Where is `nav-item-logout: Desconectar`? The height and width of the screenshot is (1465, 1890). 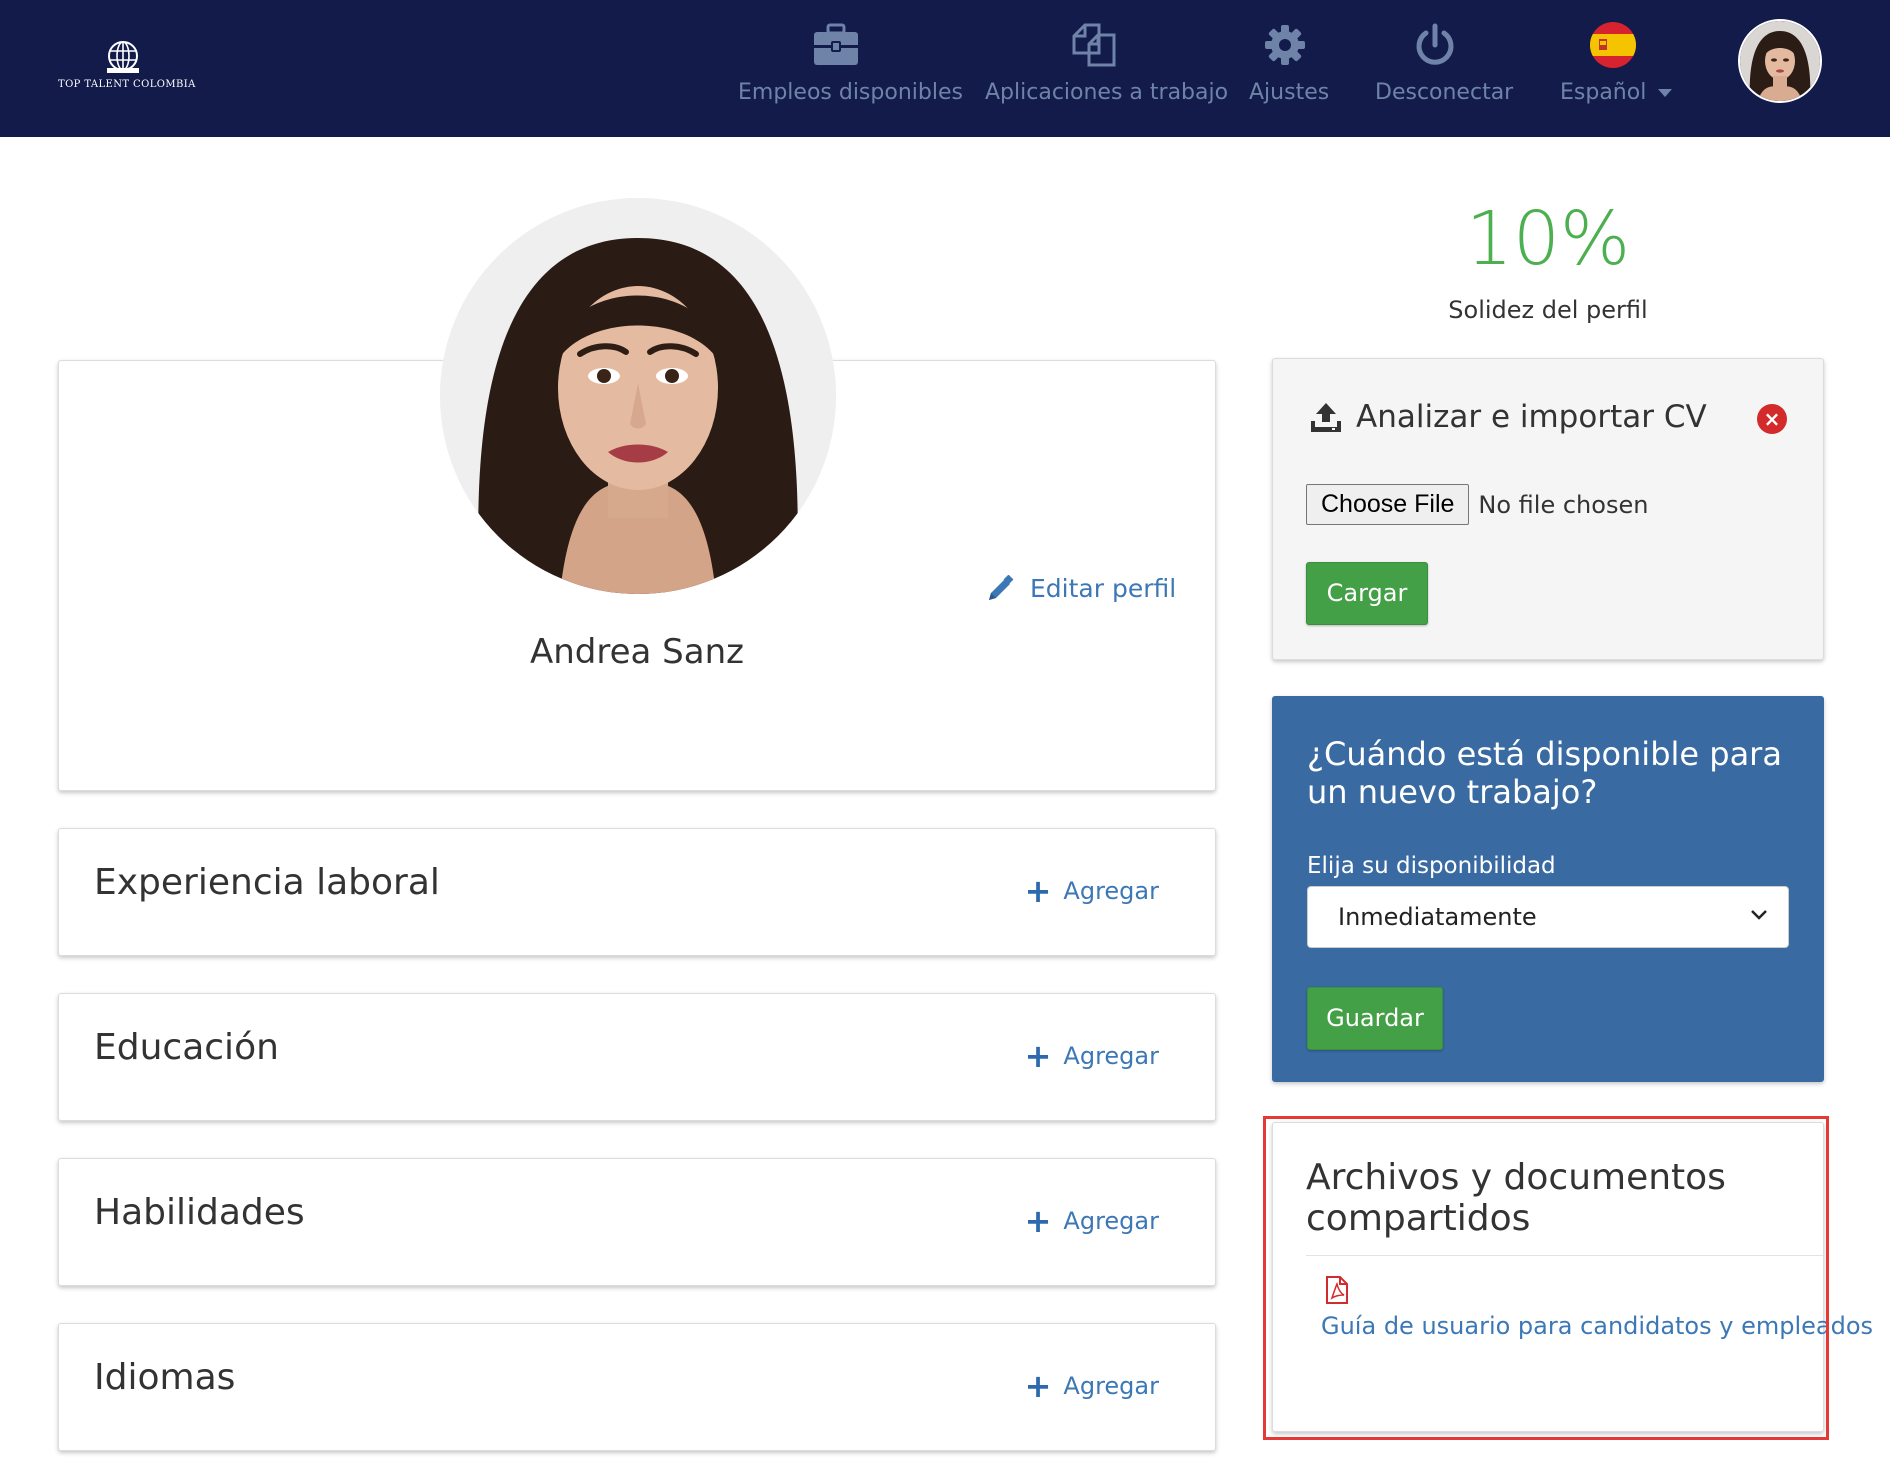 nav-item-logout: Desconectar is located at coordinates (1444, 62).